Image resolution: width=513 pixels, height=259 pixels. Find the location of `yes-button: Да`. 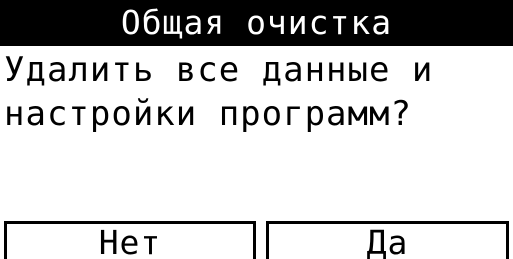

yes-button: Да is located at coordinates (387, 240).